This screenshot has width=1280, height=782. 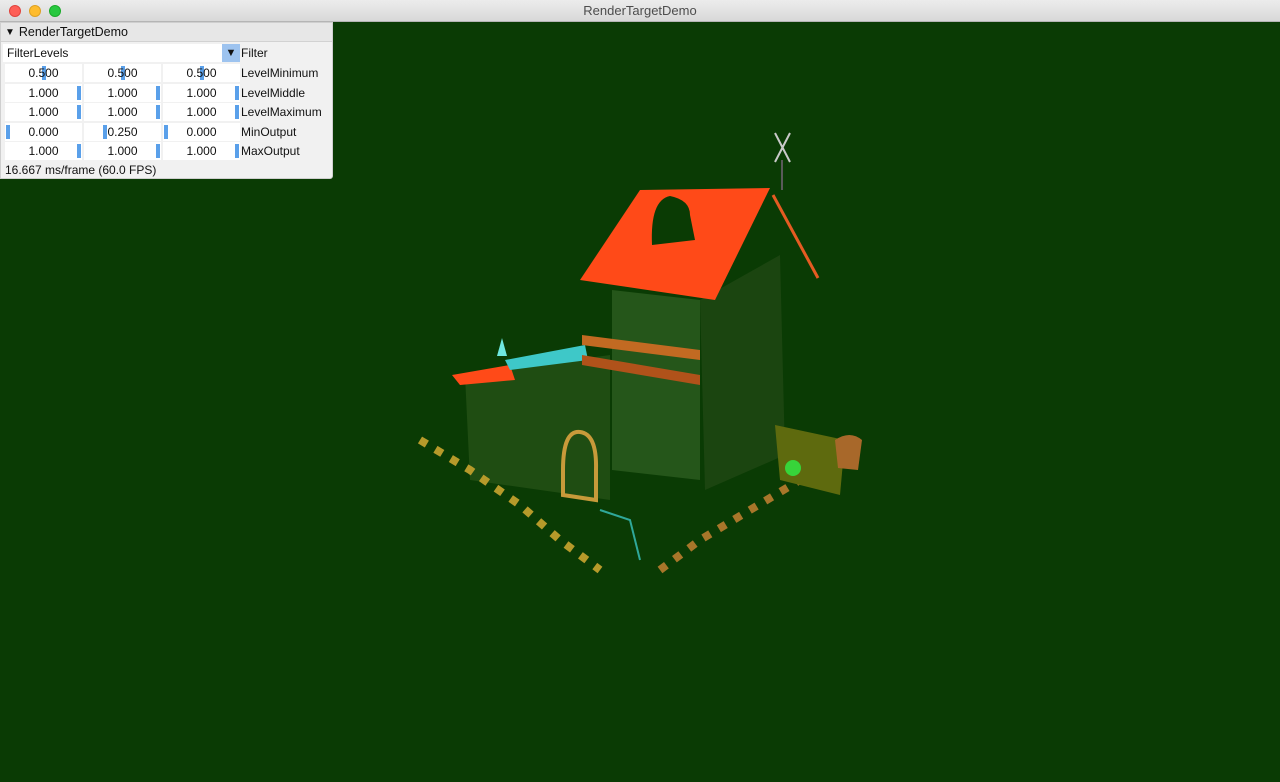 I want to click on slider-row-levelmaximum: 1.000 1.000 1.000 LevelMaximum, so click(x=167, y=112).